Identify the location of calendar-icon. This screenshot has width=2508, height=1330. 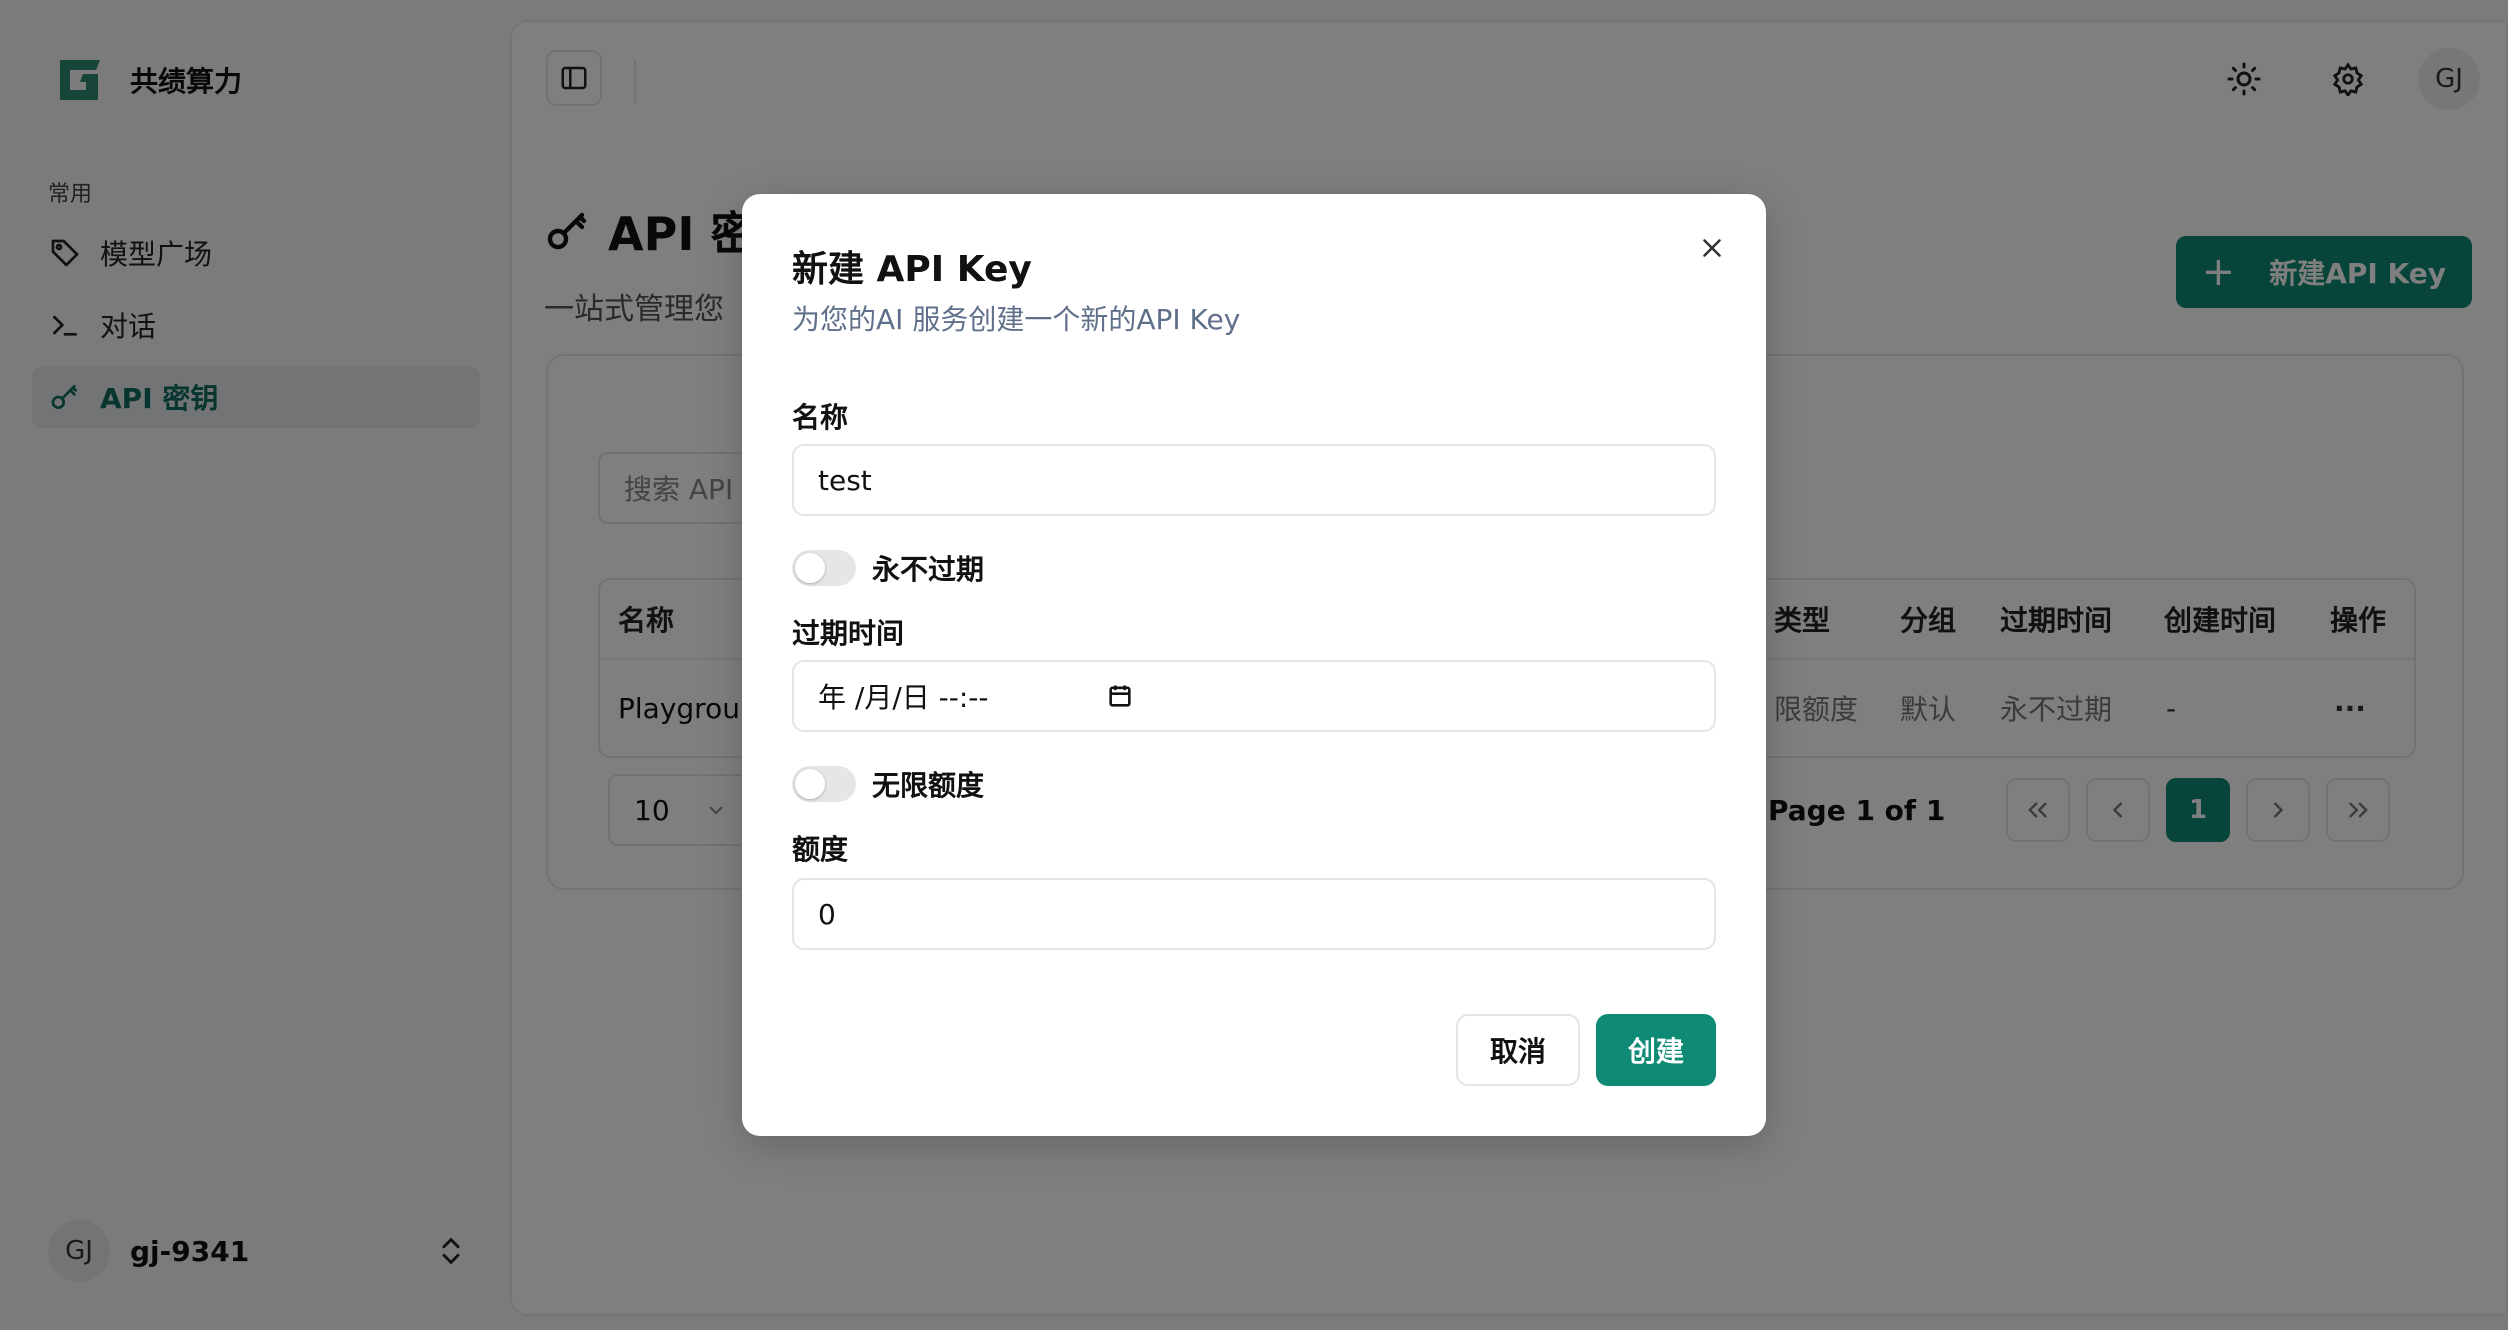
(1120, 696).